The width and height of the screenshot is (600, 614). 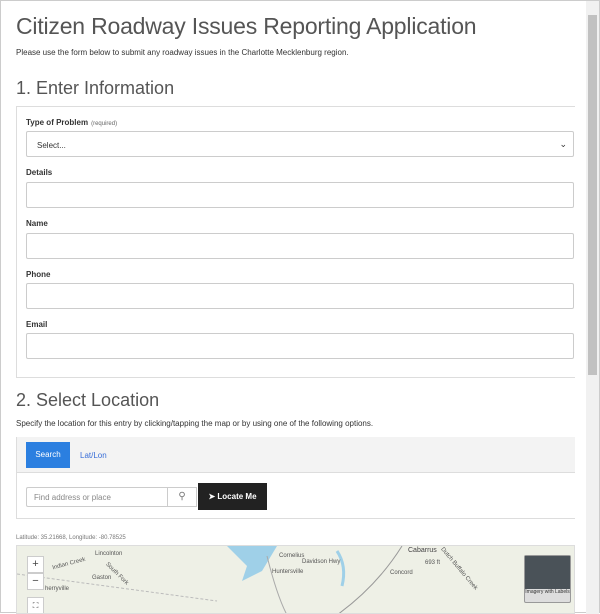 I want to click on type-of-problem-label: Type of Problem (required), so click(x=72, y=122).